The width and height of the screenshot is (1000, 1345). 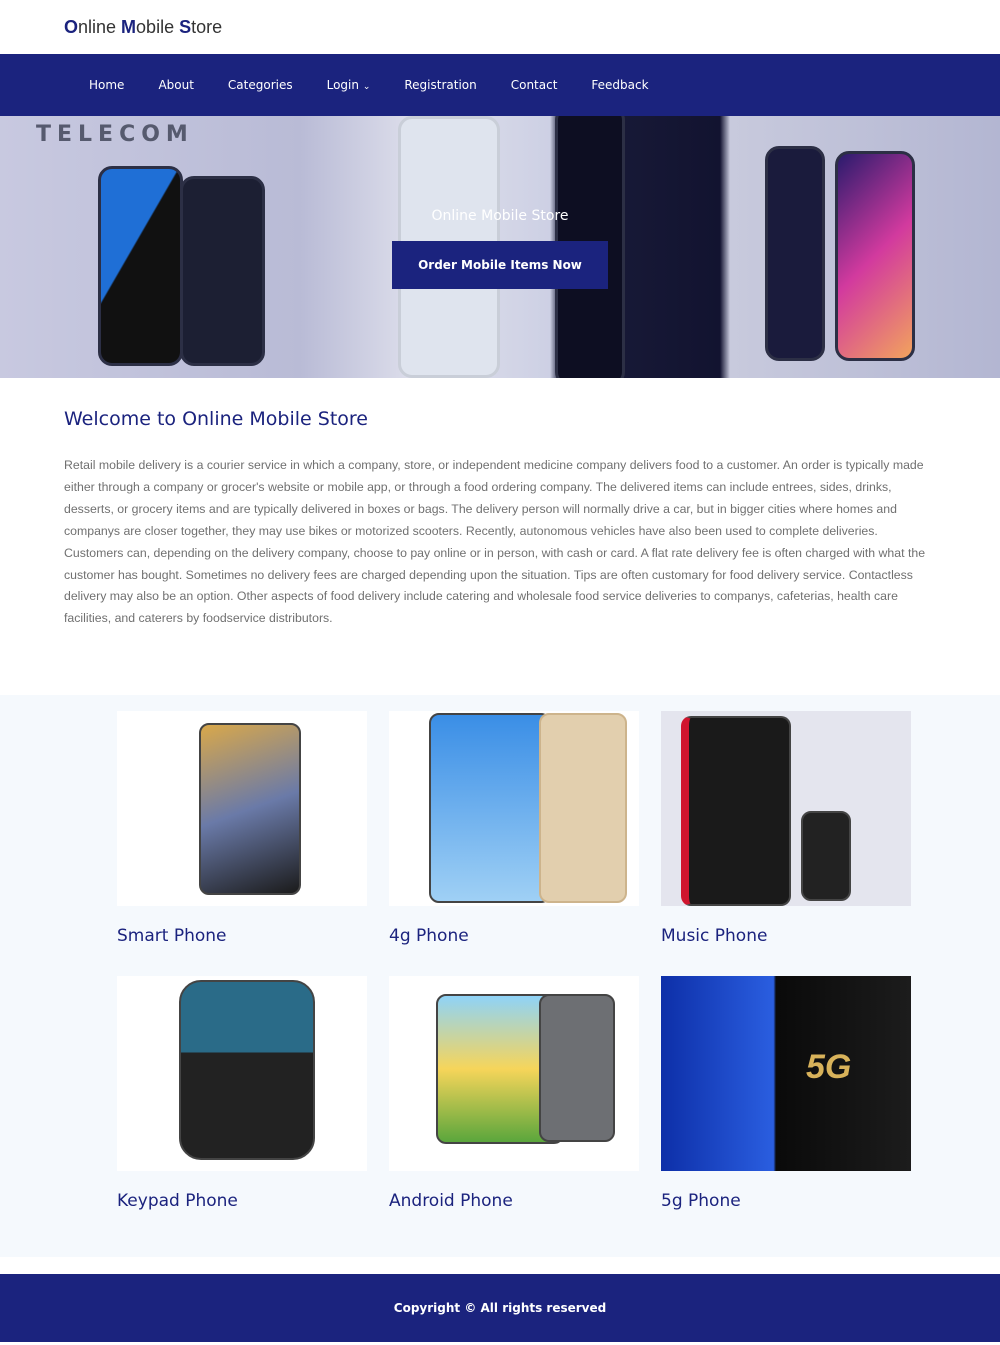 I want to click on category-label: 4g Phone, so click(x=429, y=936).